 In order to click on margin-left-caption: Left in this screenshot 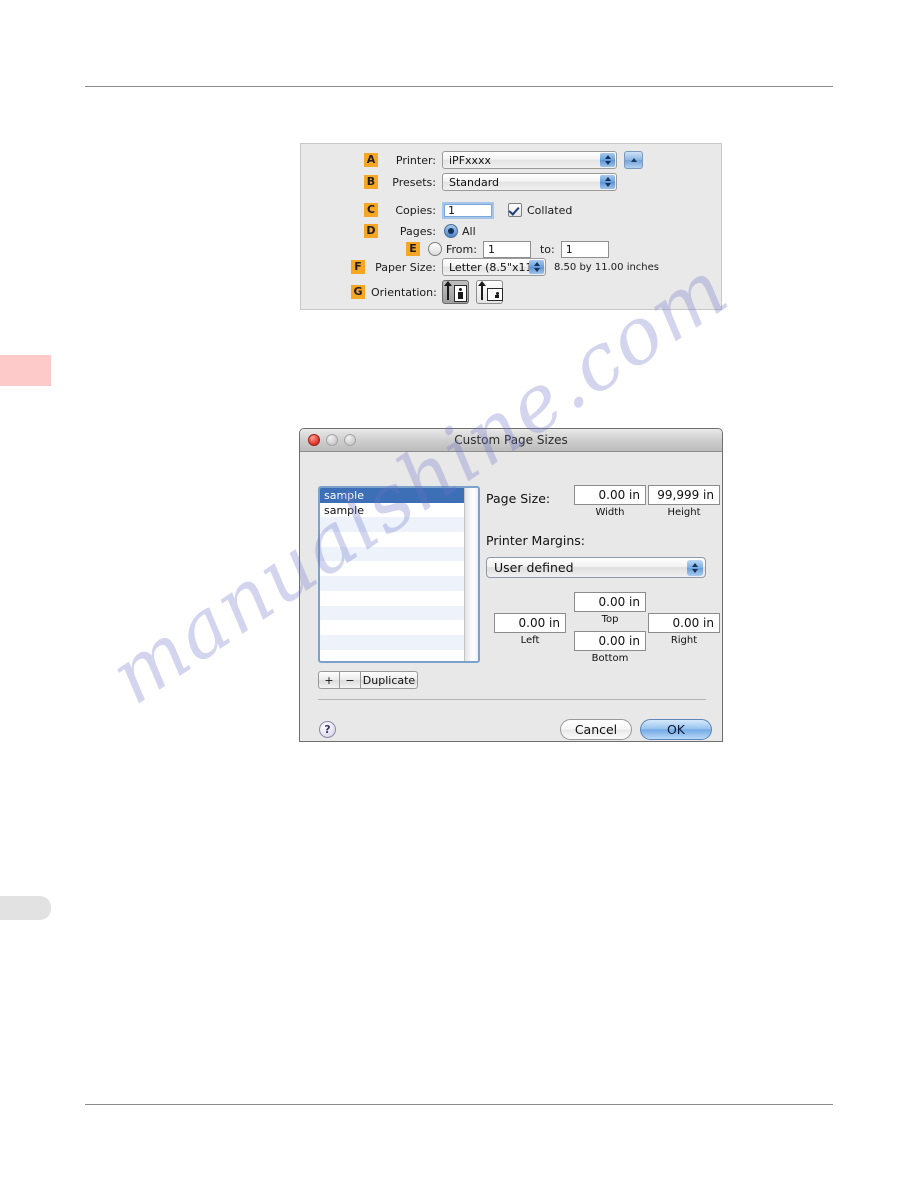, I will do `click(530, 640)`.